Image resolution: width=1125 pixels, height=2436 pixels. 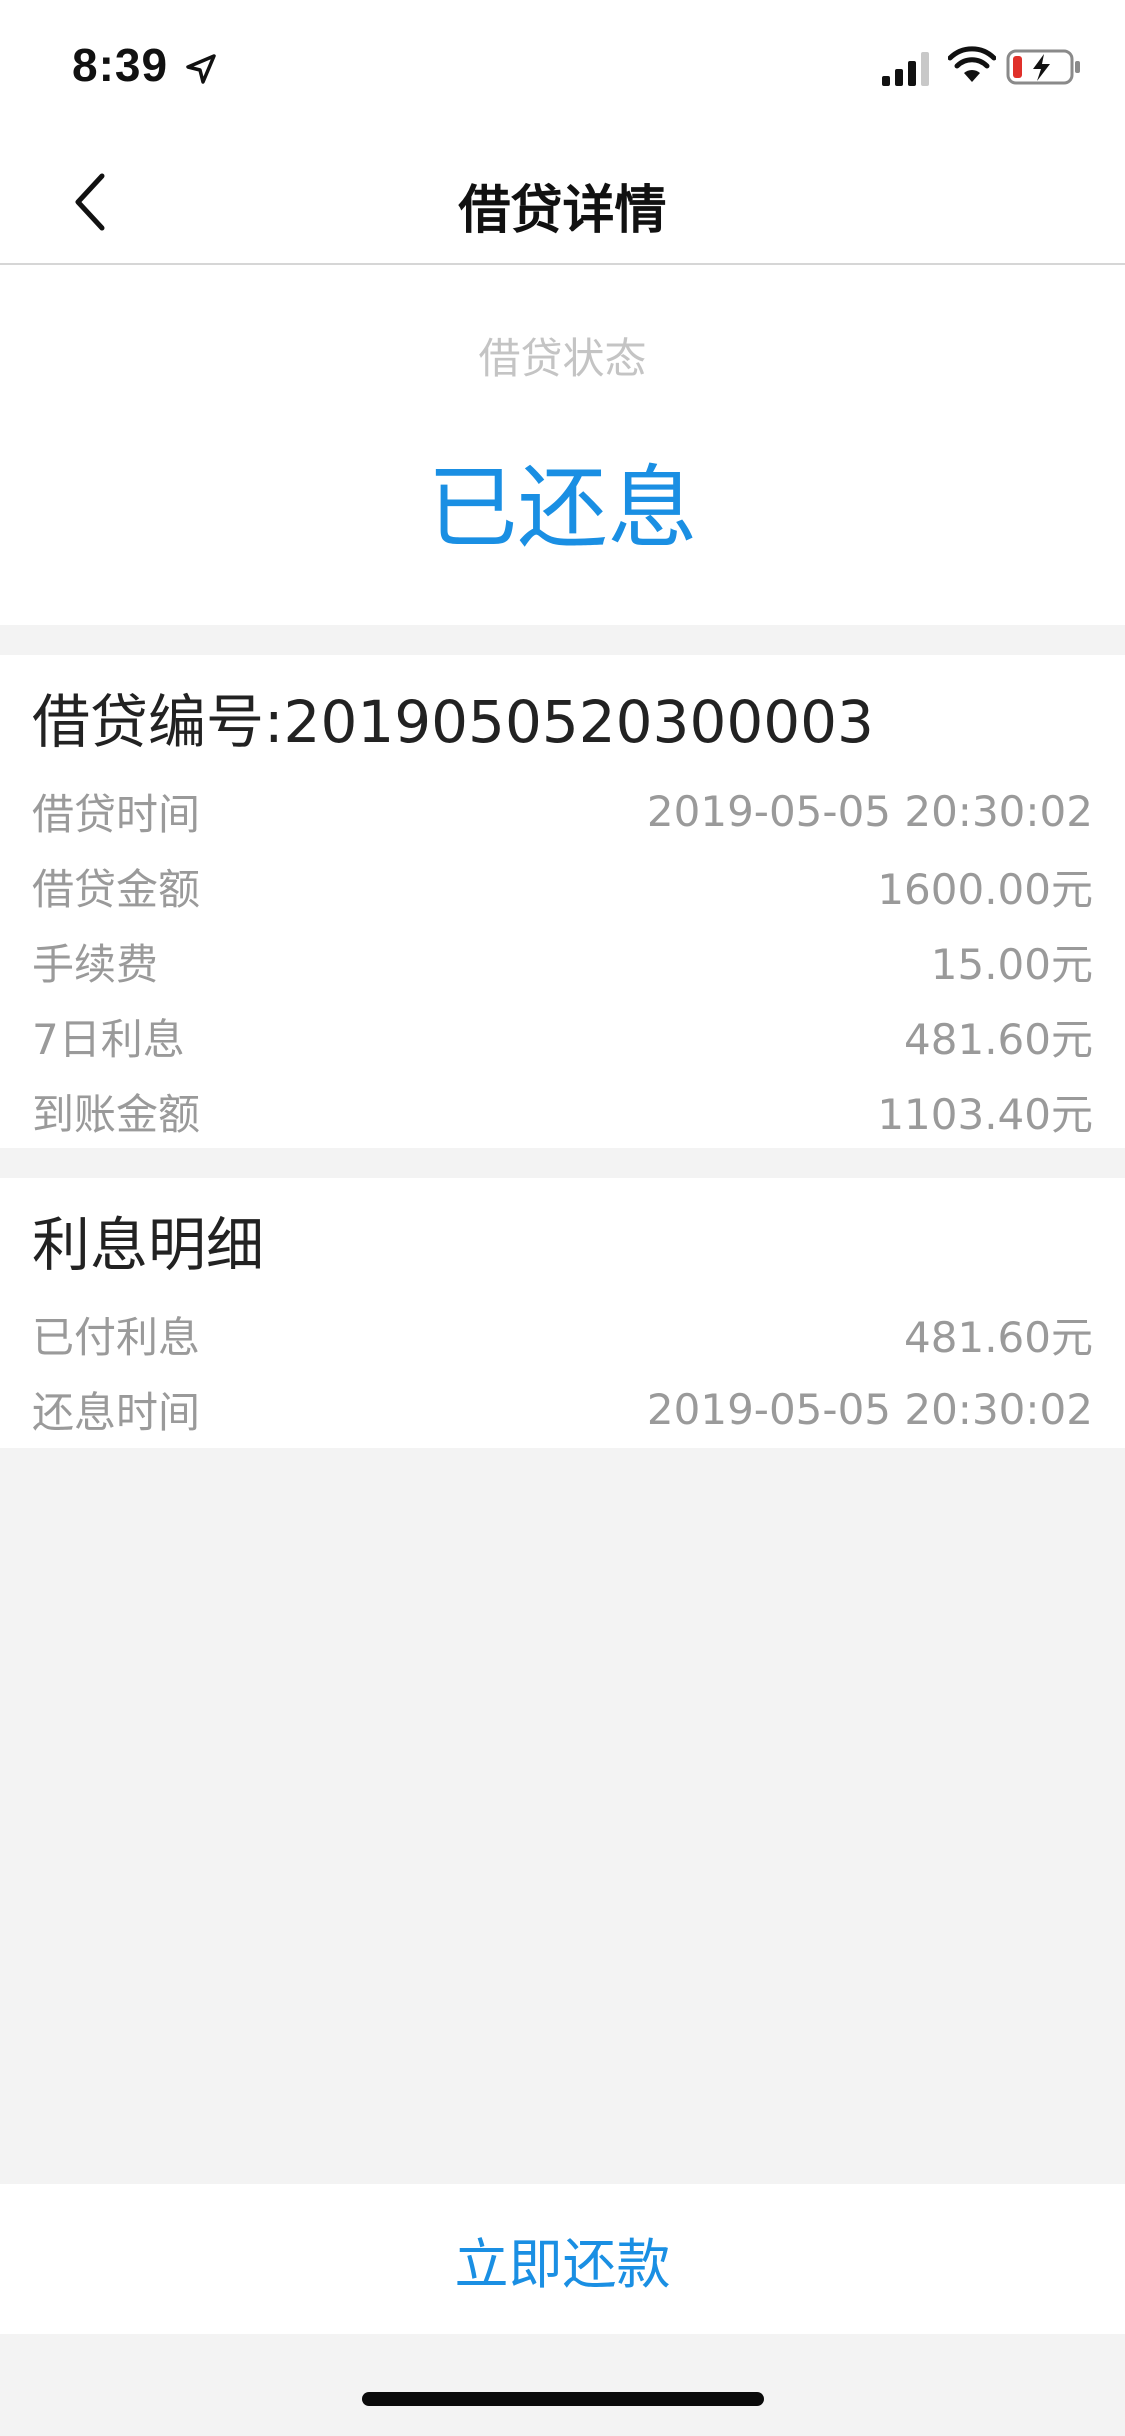 I want to click on loan-row-amount: 借贷金额 1600.00元, so click(x=562, y=886).